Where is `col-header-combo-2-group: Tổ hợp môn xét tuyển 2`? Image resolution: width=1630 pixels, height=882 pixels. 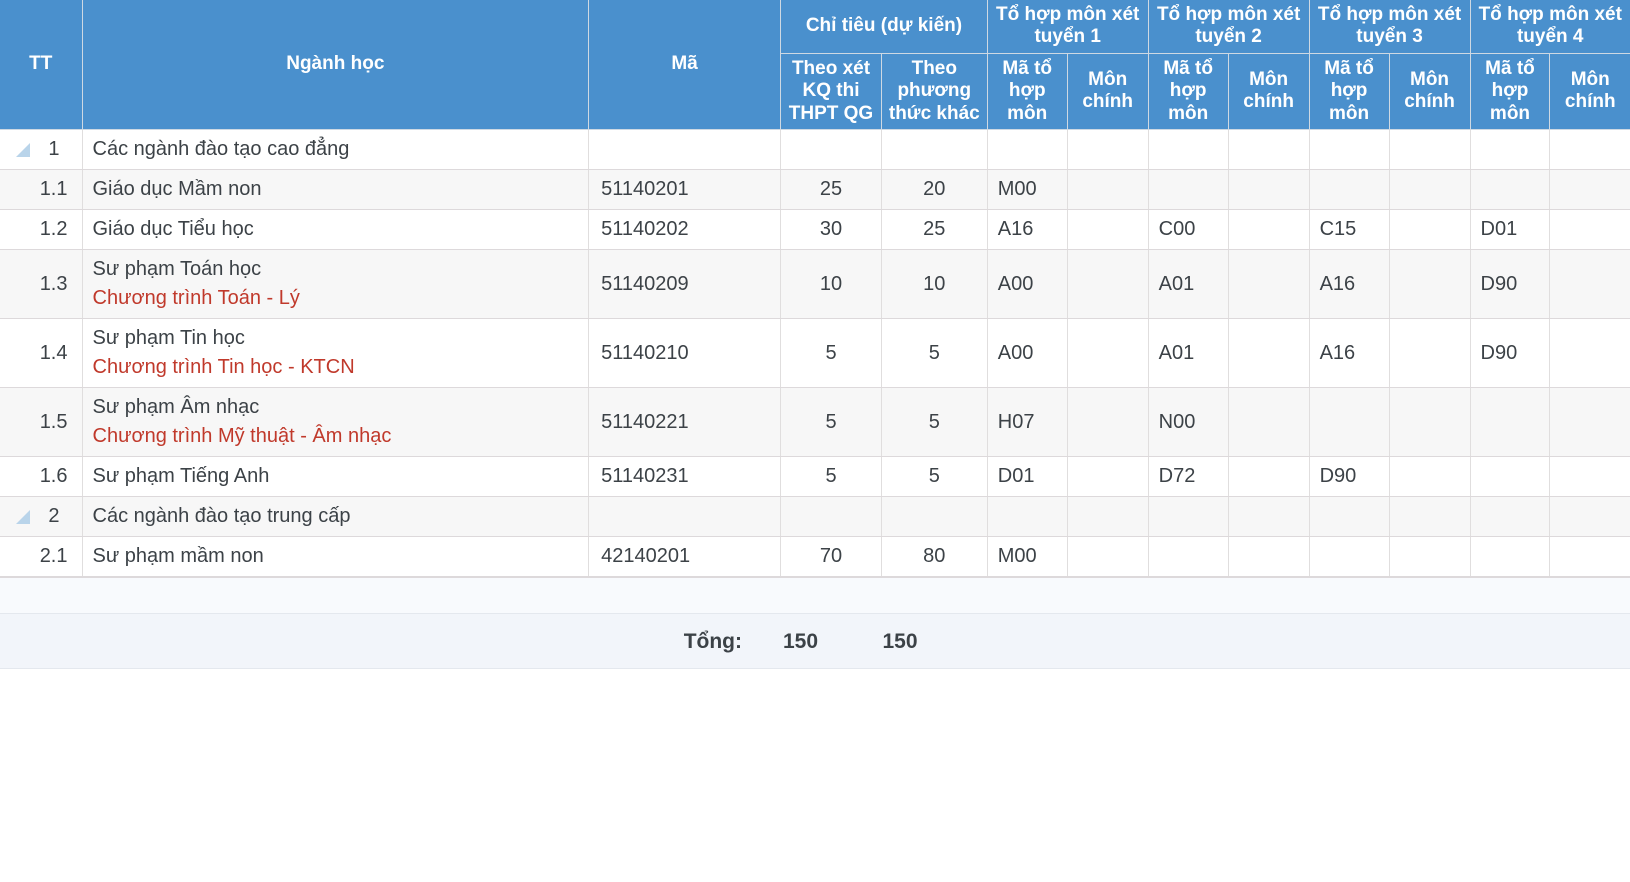 col-header-combo-2-group: Tổ hợp môn xét tuyển 2 is located at coordinates (1229, 27).